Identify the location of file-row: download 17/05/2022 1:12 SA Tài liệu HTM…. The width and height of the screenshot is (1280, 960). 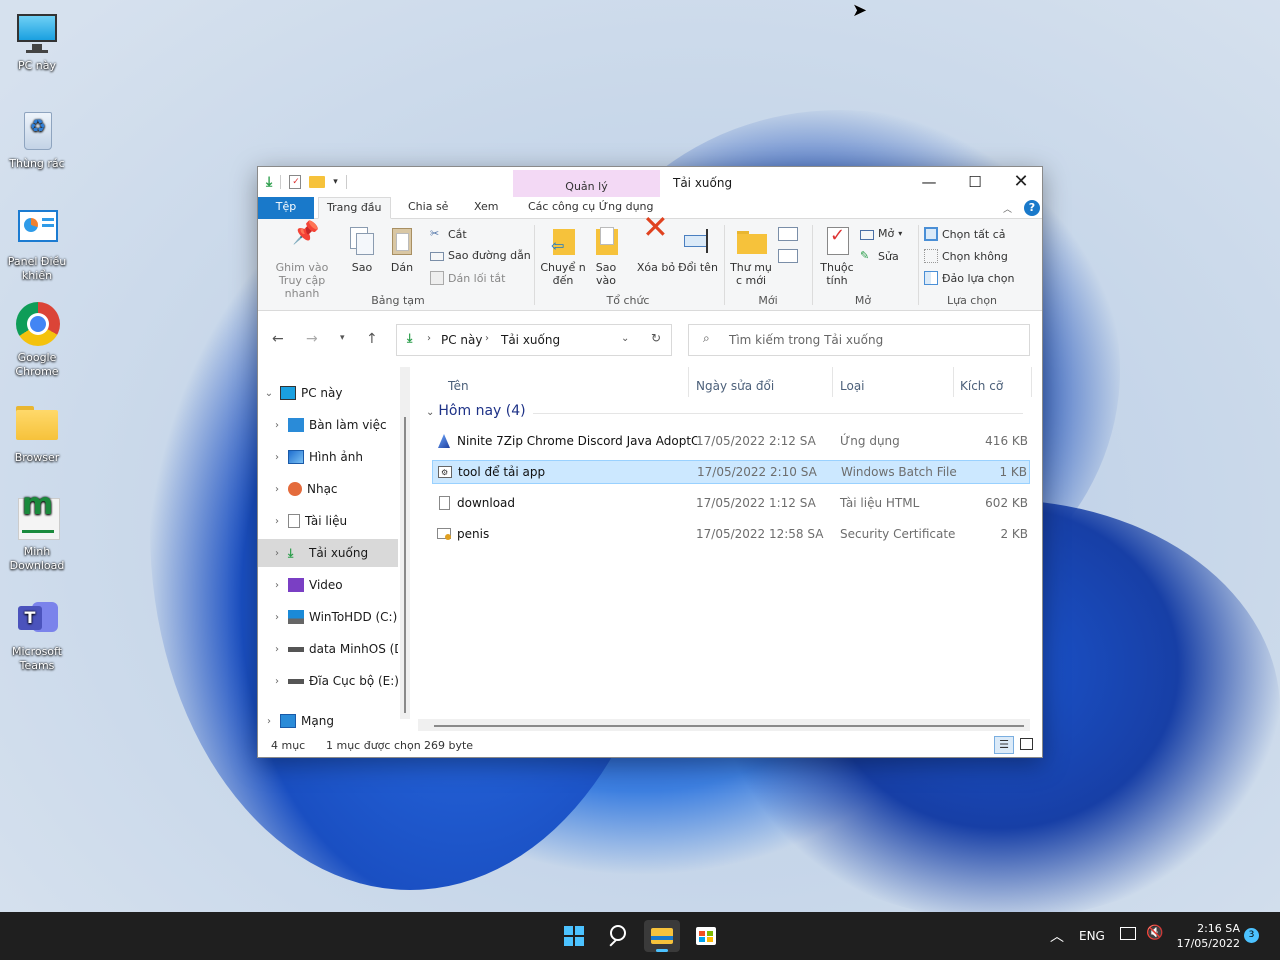
(731, 503).